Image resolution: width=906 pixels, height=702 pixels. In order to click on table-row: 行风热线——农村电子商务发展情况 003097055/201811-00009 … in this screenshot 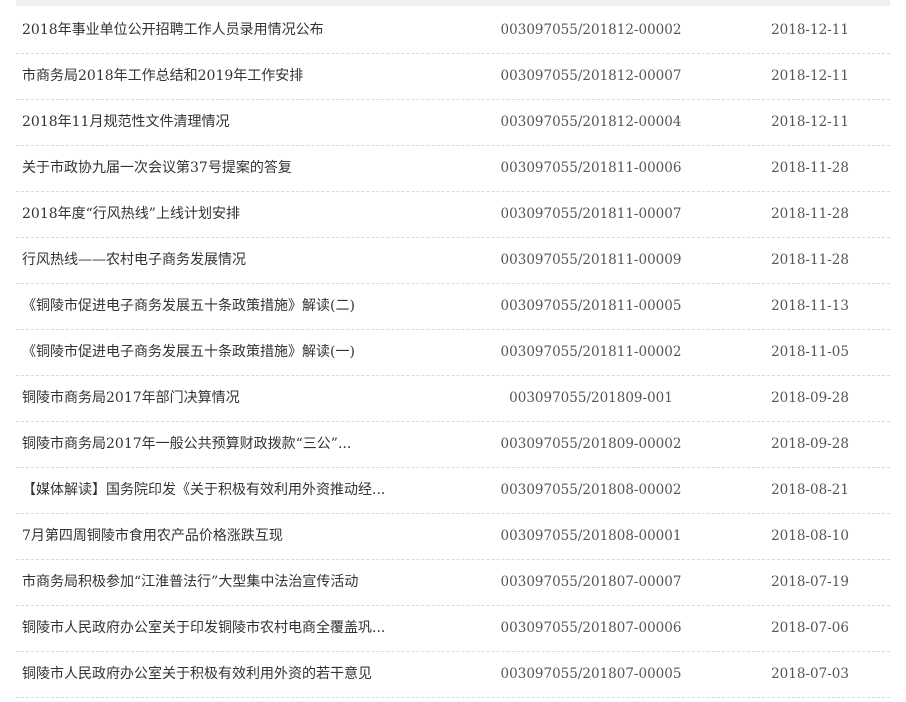, I will do `click(453, 261)`.